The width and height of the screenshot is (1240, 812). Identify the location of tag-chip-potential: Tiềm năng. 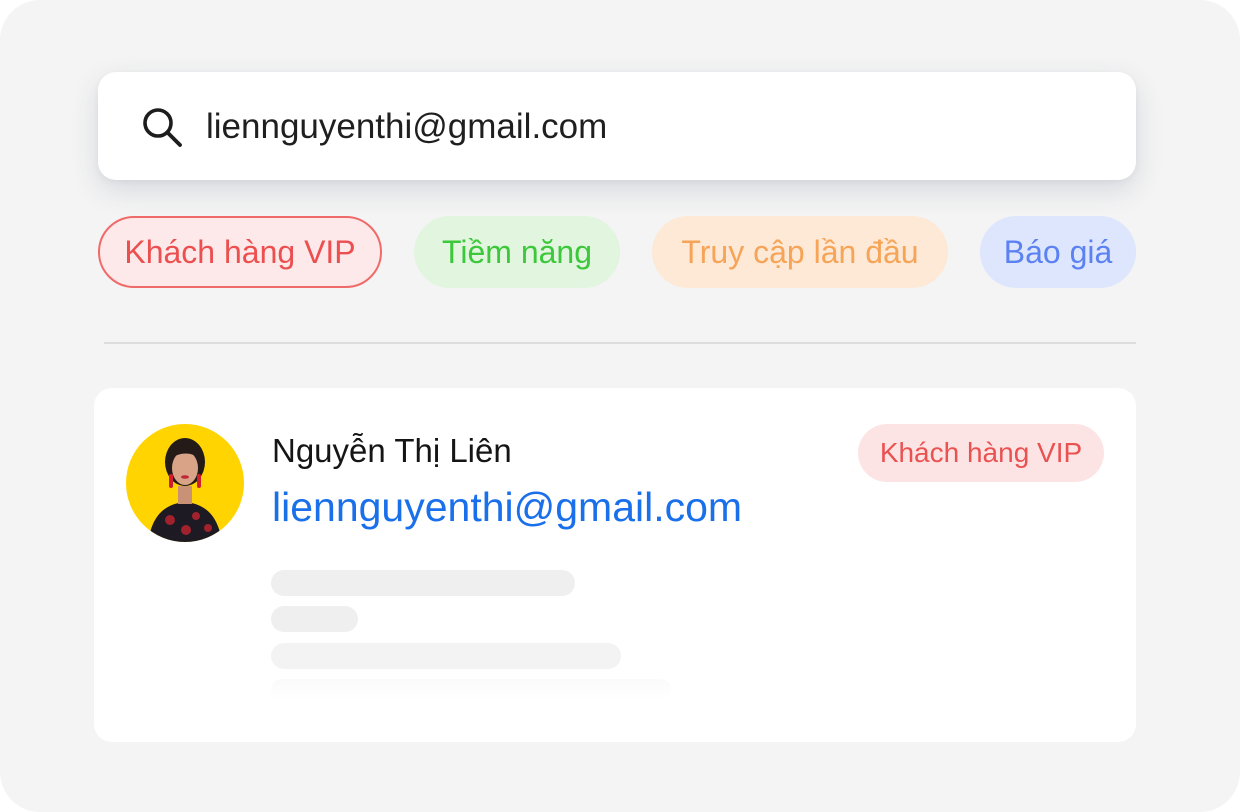
(517, 252).